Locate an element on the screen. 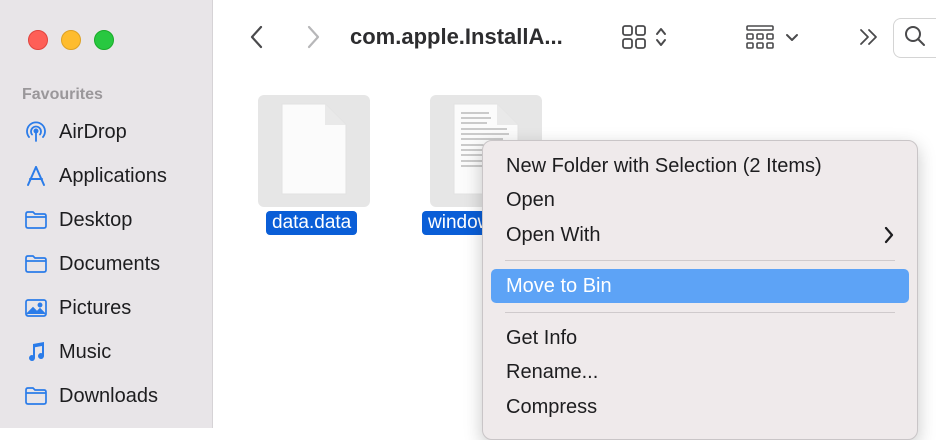 The height and width of the screenshot is (440, 936). sidebar-item-label: Pictures is located at coordinates (95, 307).